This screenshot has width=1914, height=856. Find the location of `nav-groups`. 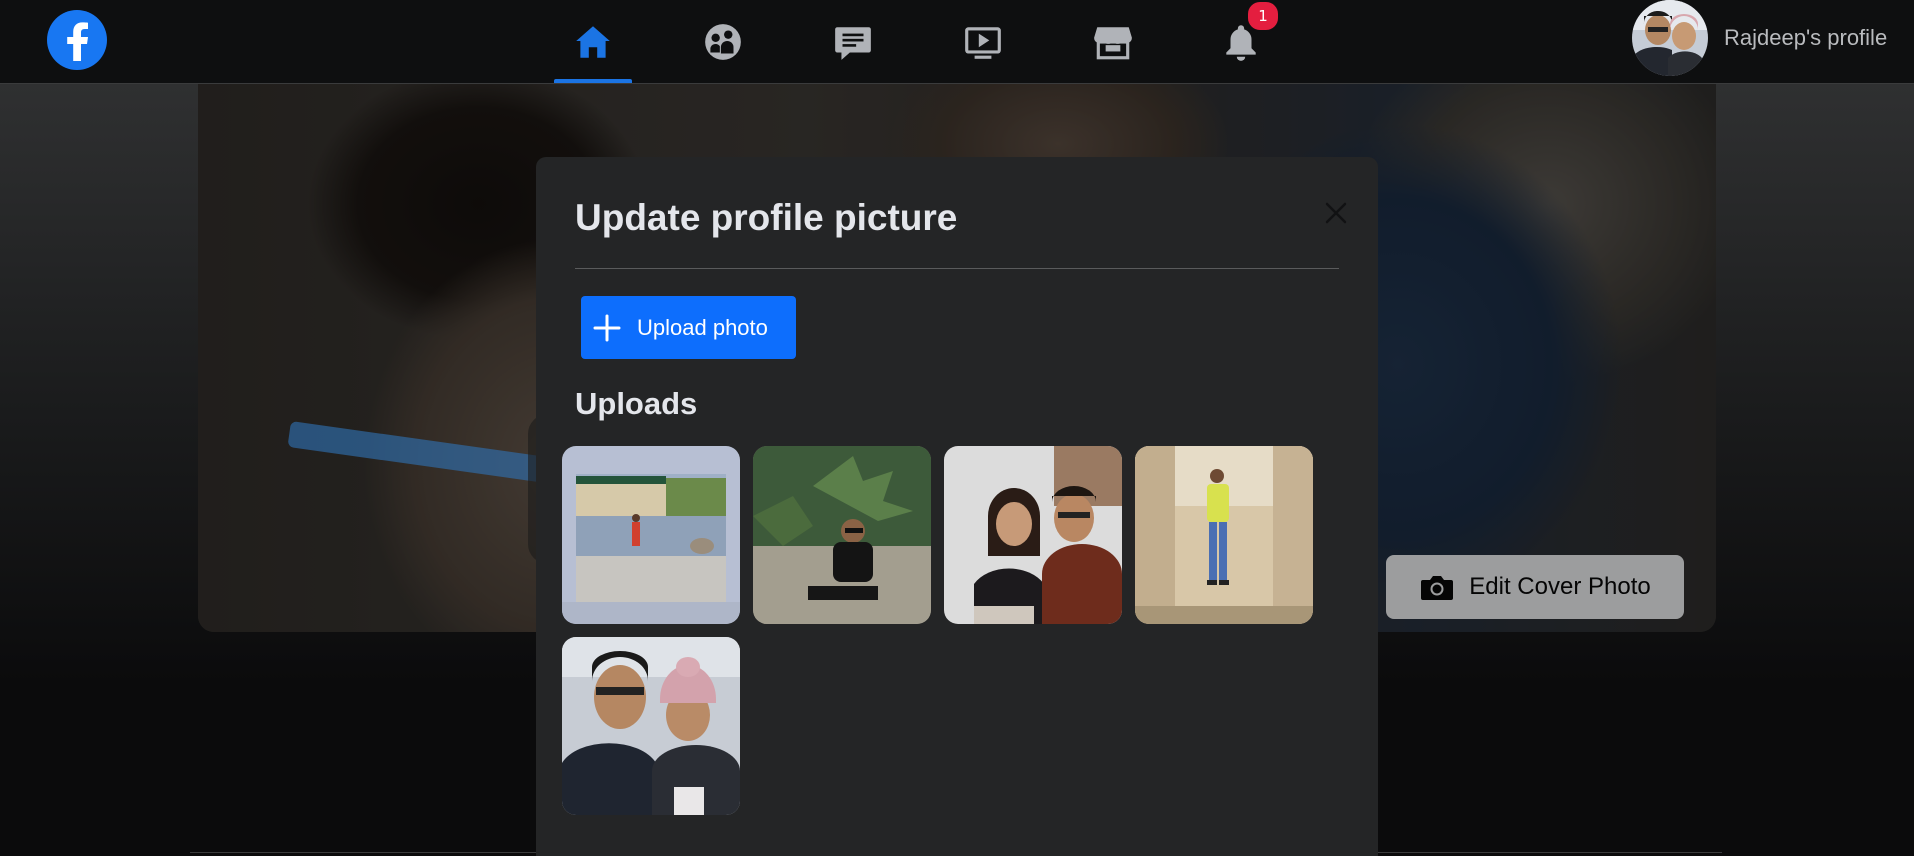

nav-groups is located at coordinates (723, 41).